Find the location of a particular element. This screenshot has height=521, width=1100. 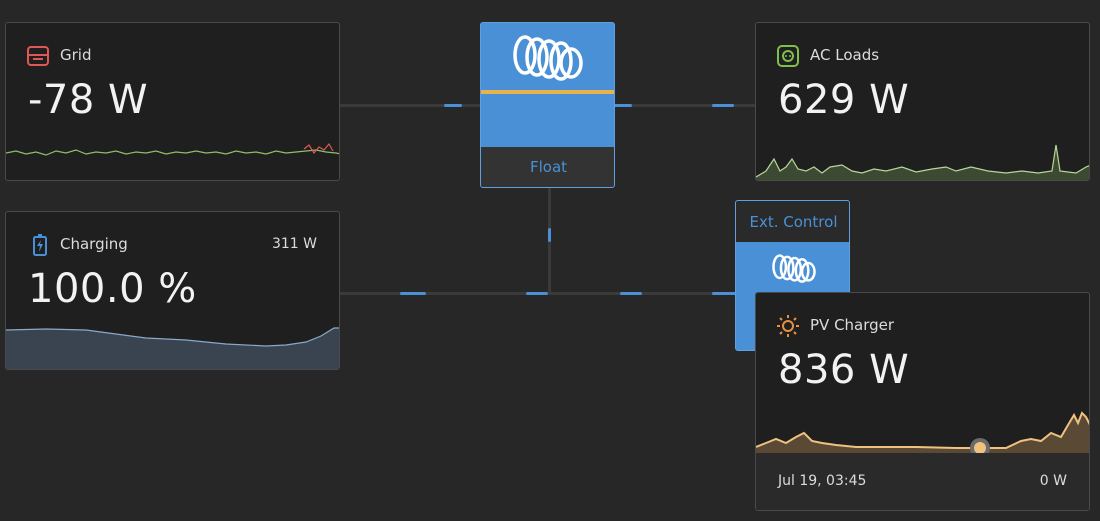

inverter-state-label: Float is located at coordinates (548, 167).